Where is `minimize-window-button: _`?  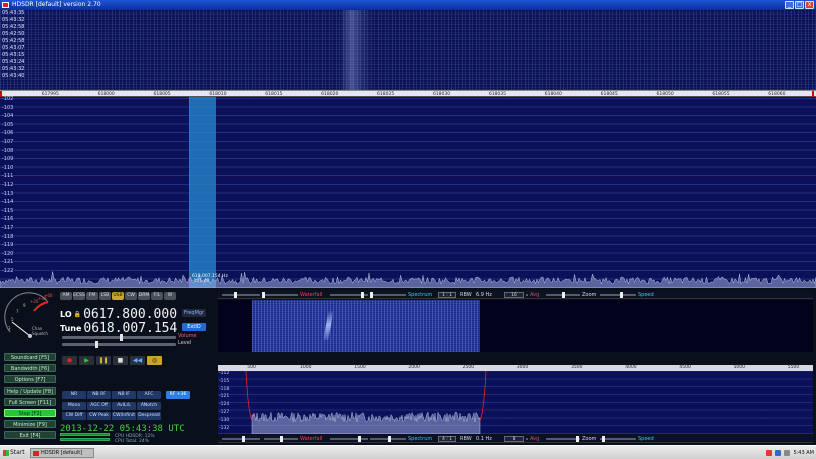
minimize-window-button: _ is located at coordinates (789, 5).